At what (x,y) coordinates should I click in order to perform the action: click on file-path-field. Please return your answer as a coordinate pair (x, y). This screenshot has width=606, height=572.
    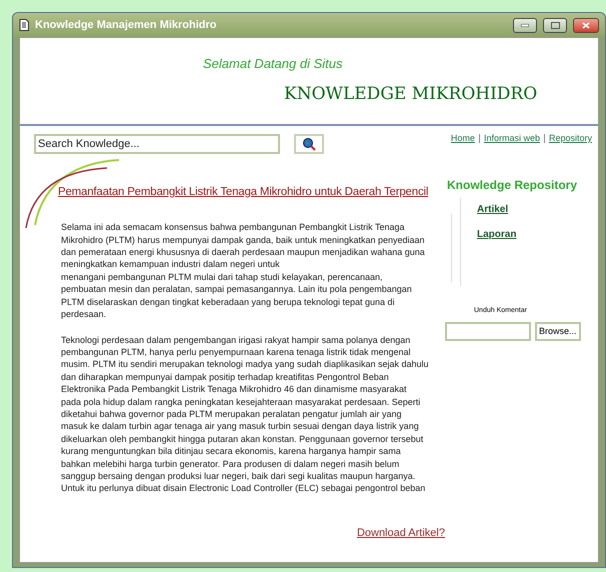
    Looking at the image, I should click on (488, 331).